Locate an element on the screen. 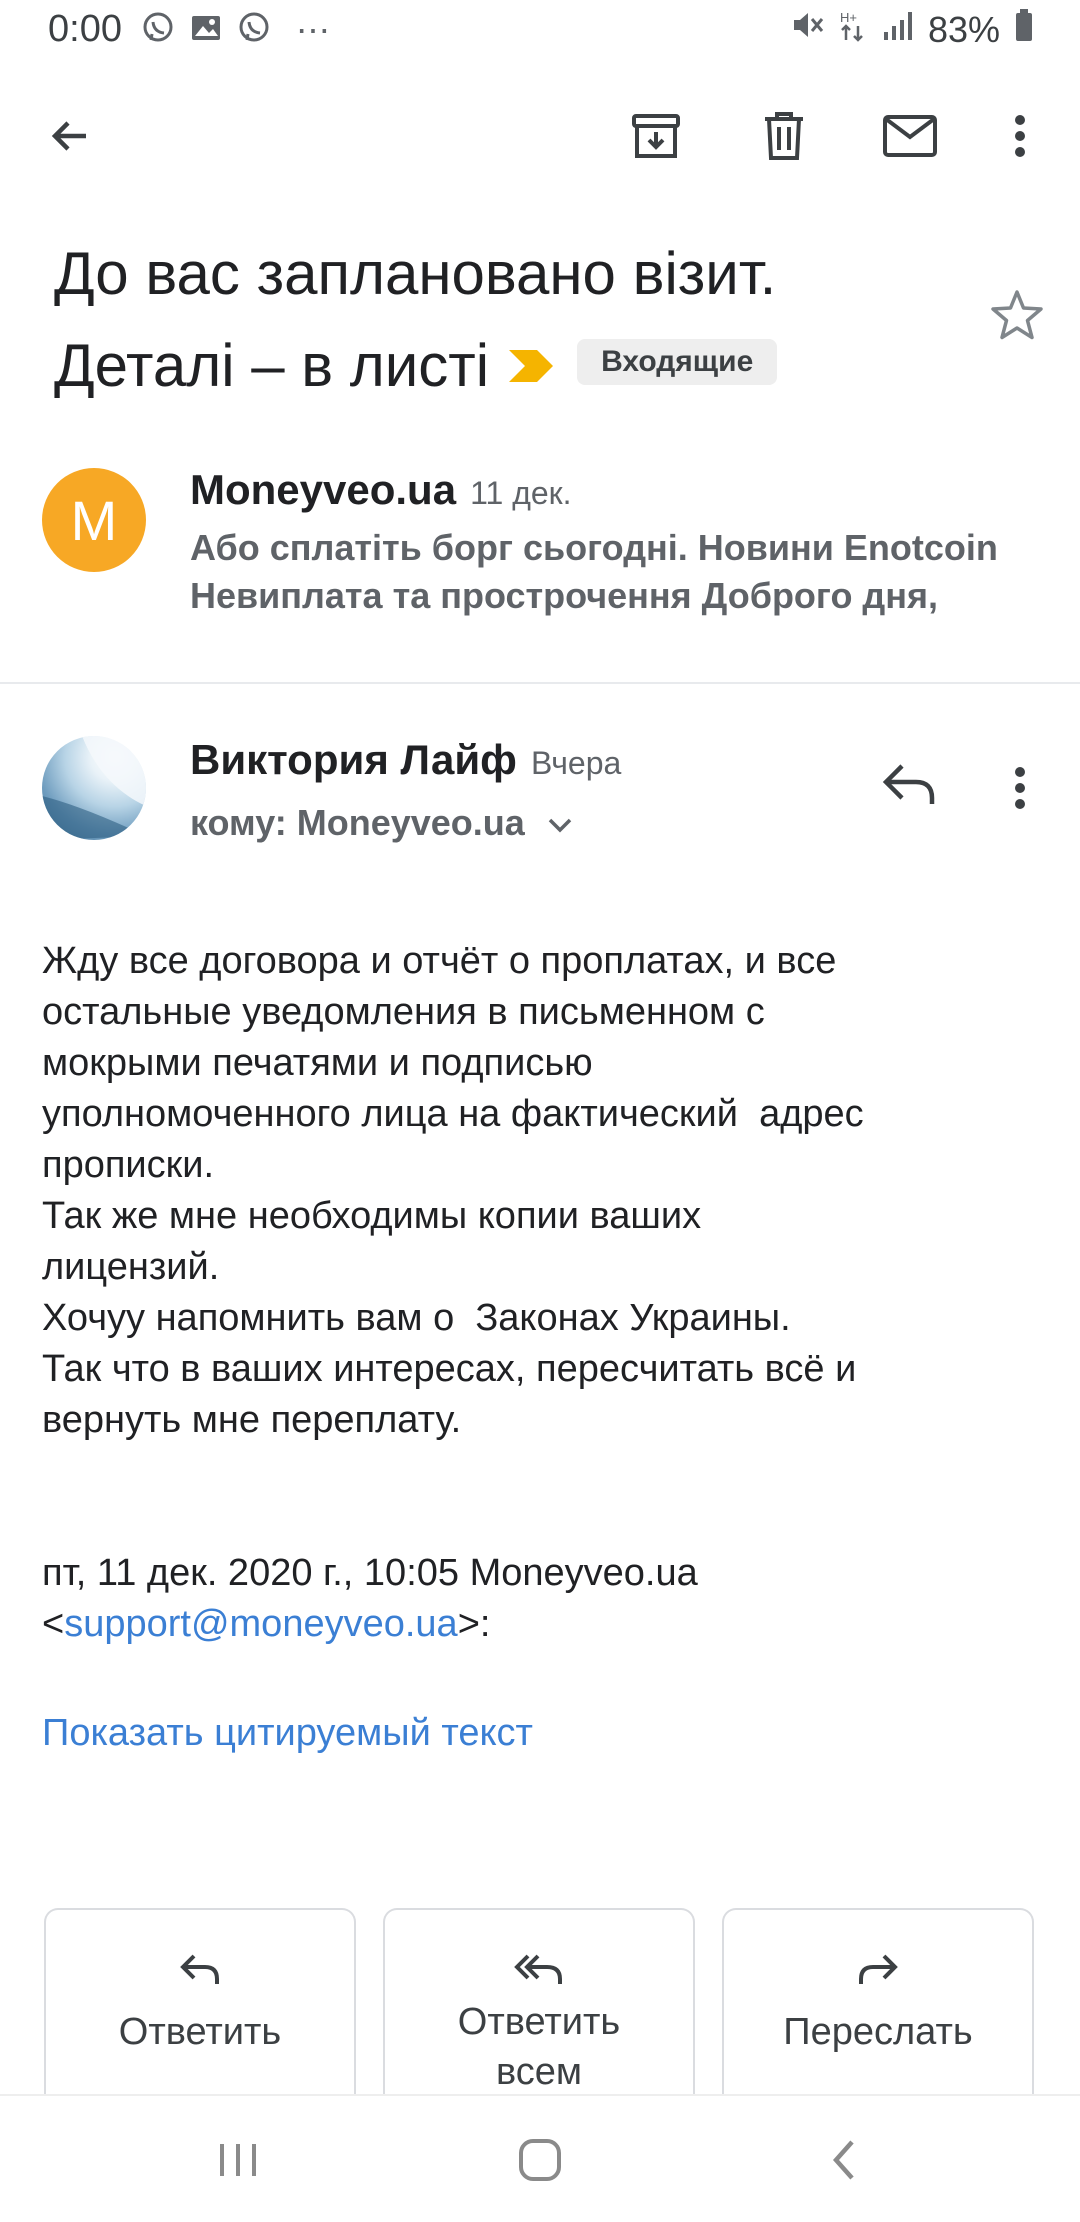  image-icon is located at coordinates (206, 30).